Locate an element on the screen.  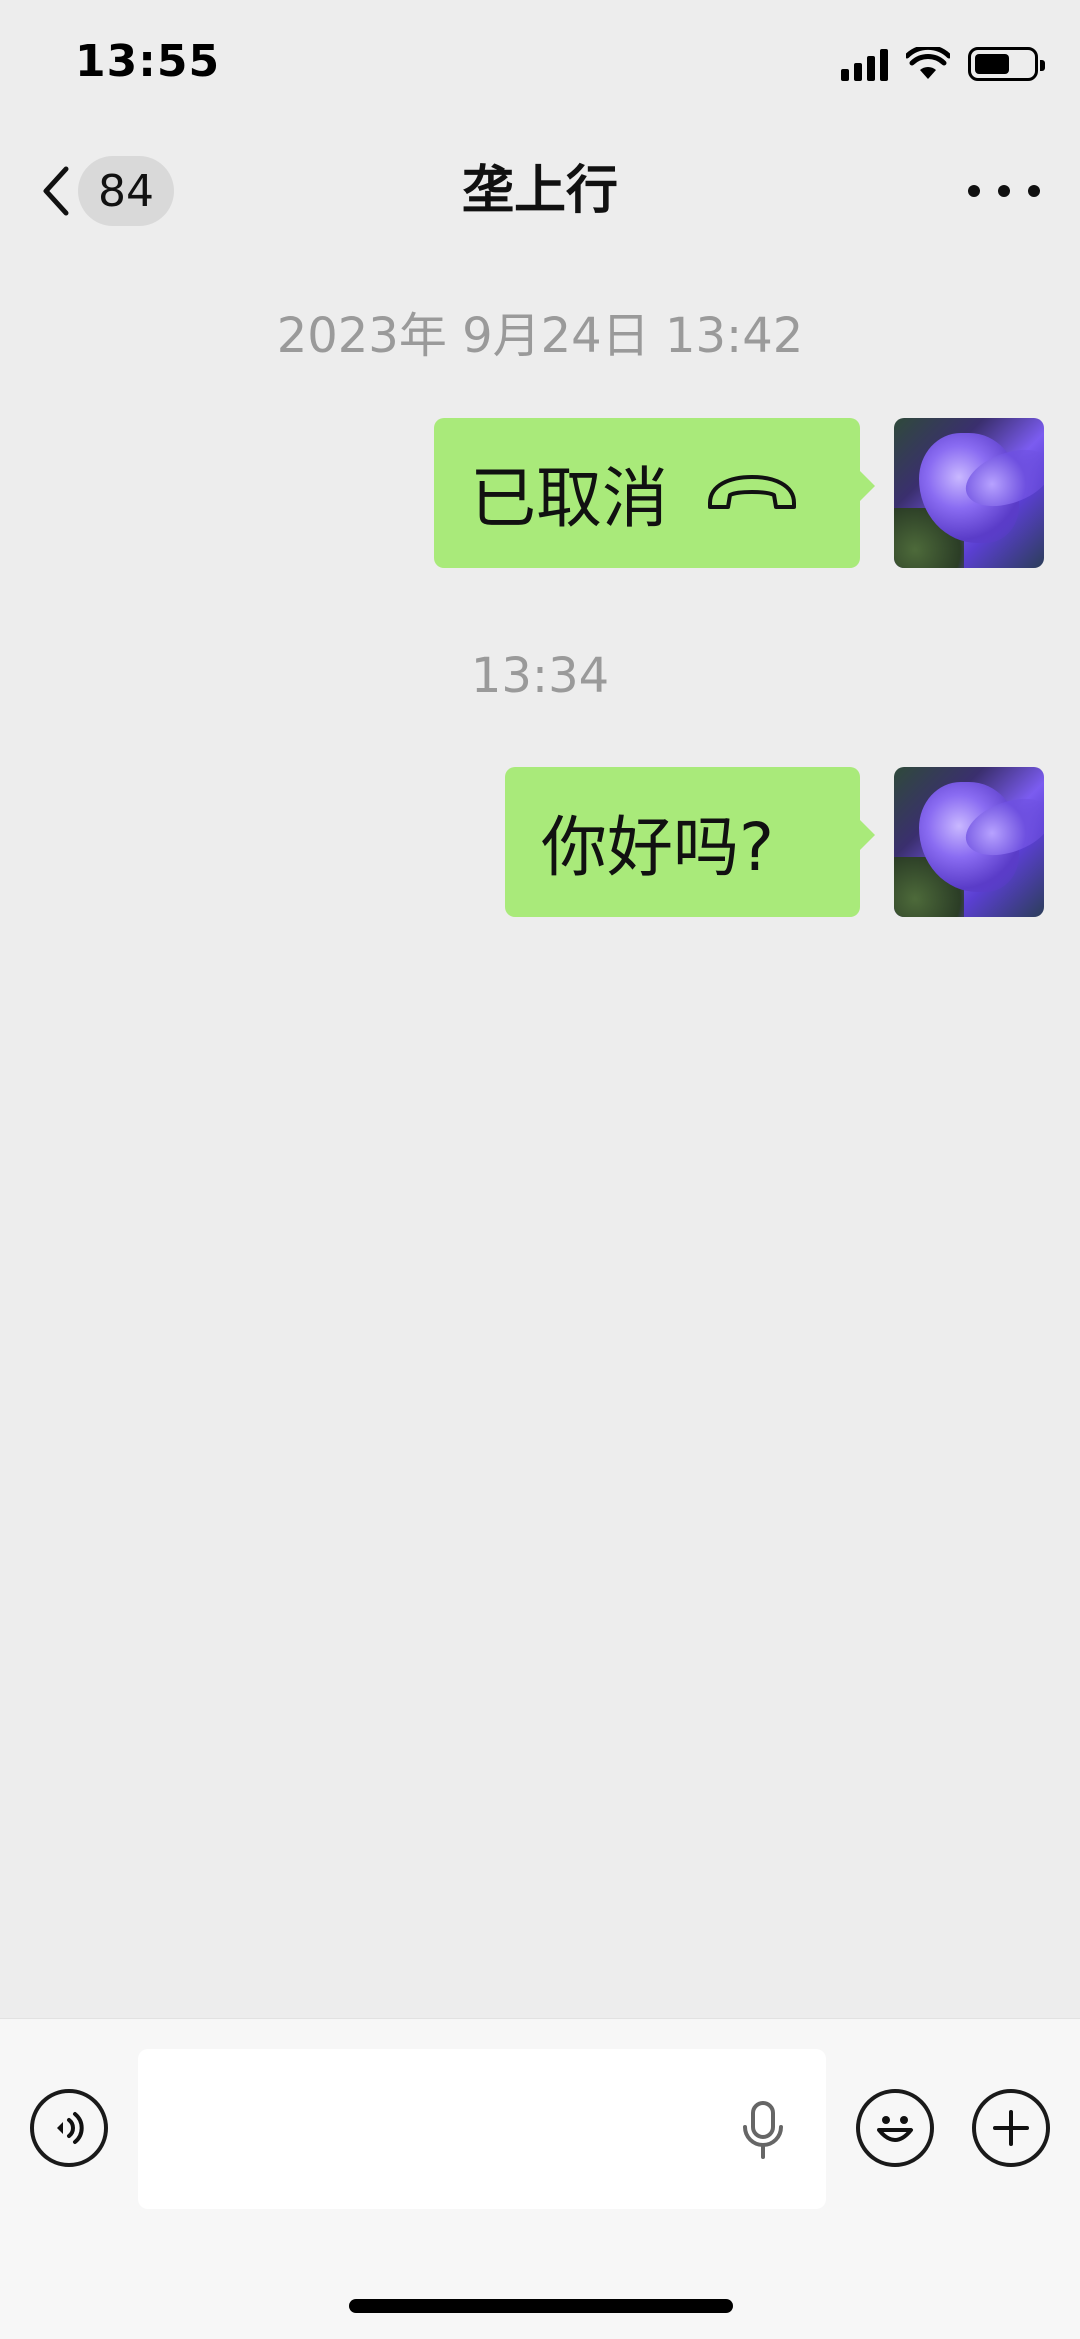
input-bar is located at coordinates (540, 2178).